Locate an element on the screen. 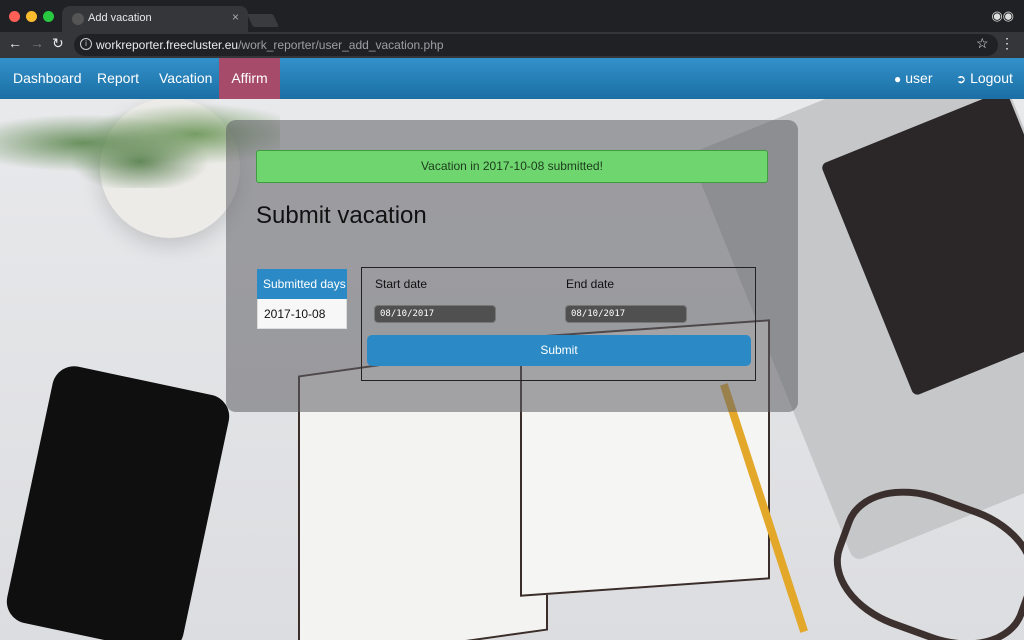  back-arrow-icon: ← is located at coordinates (15, 43).